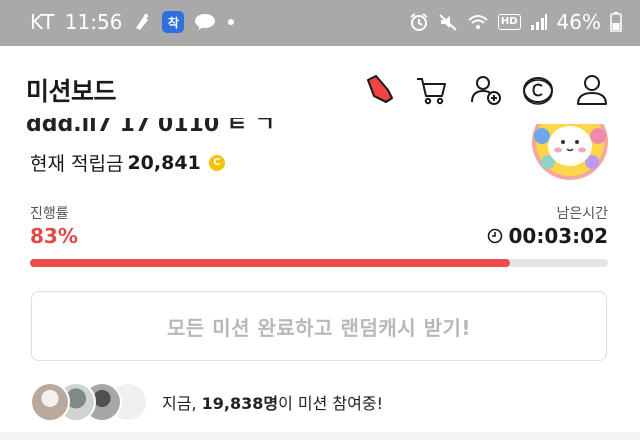  What do you see at coordinates (270, 263) in the screenshot?
I see `progress-bar-fill` at bounding box center [270, 263].